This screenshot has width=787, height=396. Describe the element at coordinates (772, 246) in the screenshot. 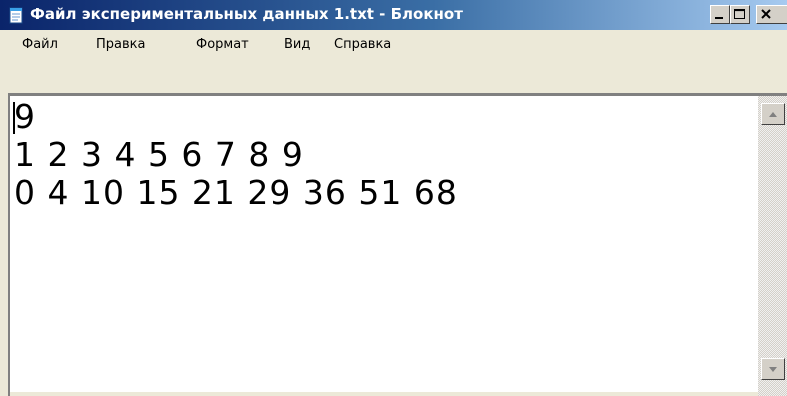

I see `vertical-scrollbar` at that location.